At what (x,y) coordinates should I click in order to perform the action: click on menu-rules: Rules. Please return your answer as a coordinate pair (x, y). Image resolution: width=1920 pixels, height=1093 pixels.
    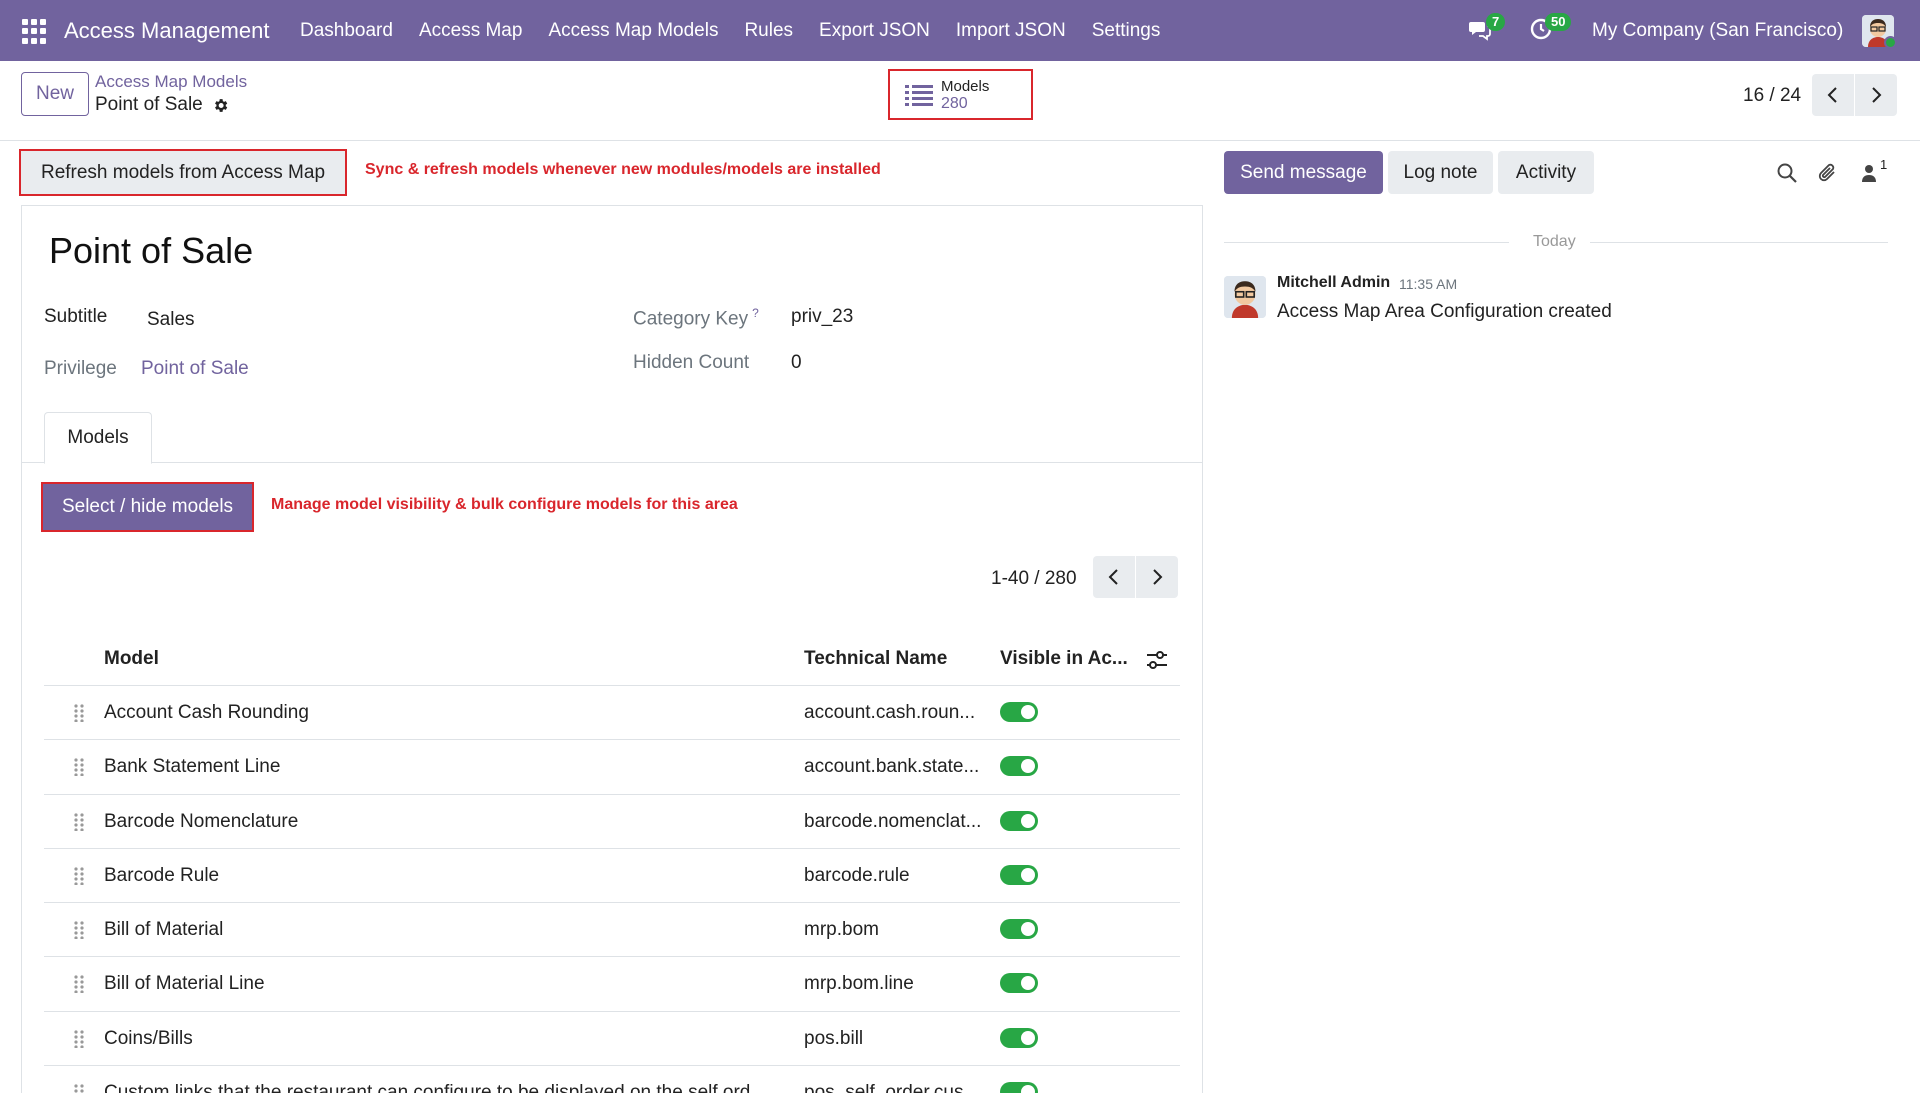
    Looking at the image, I should click on (768, 31).